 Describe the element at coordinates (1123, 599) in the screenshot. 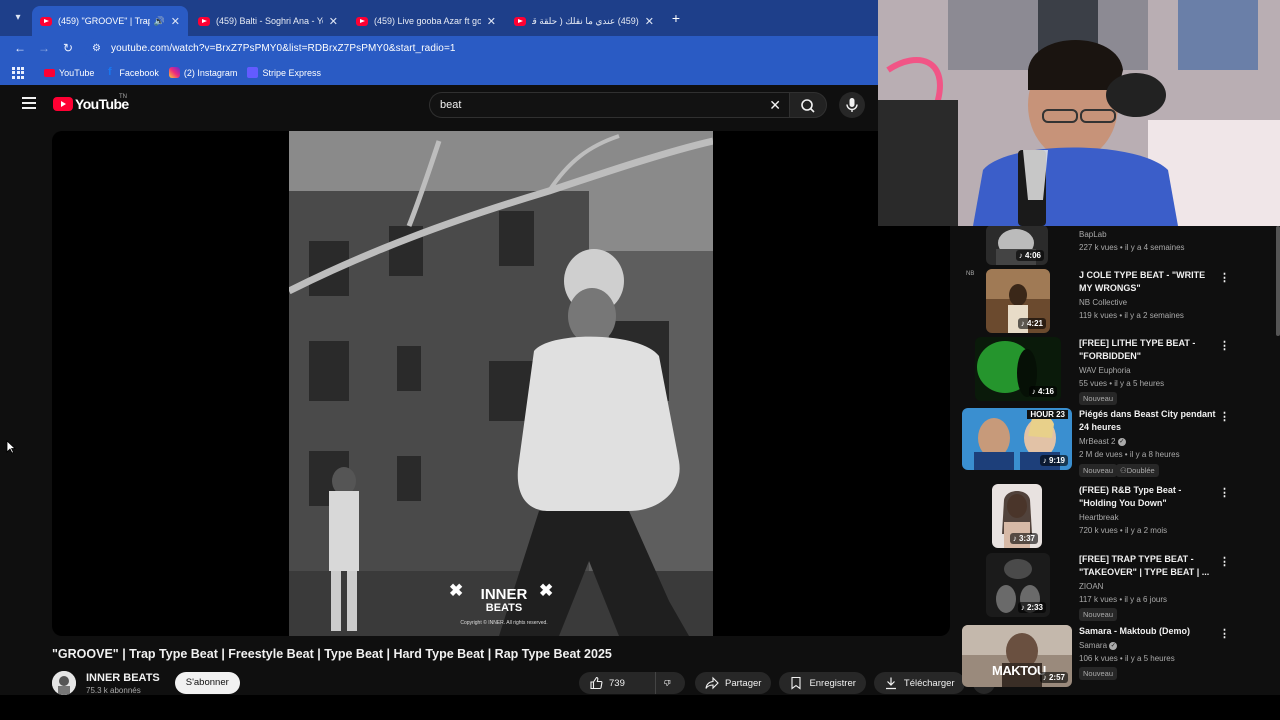

I see `rec-meta: 117 k vues • il y a 6 jours` at that location.